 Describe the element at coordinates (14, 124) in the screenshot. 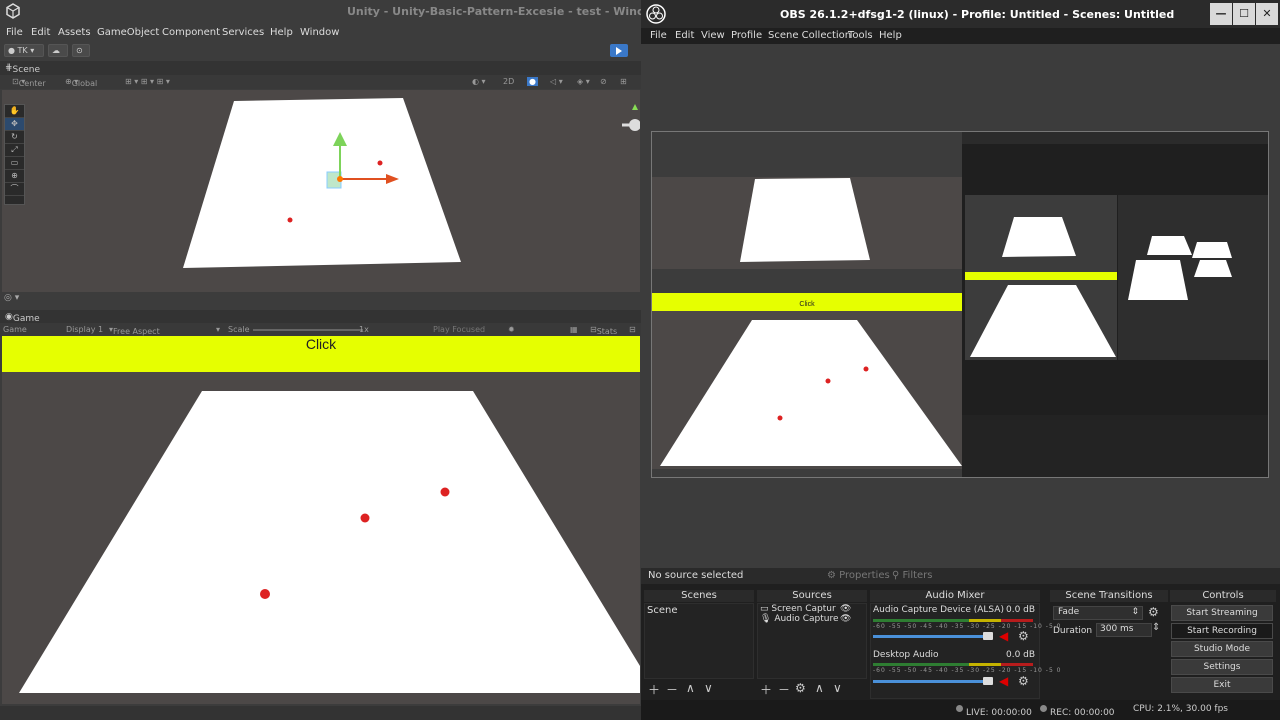

I see `move-tool-icon: ✥` at that location.